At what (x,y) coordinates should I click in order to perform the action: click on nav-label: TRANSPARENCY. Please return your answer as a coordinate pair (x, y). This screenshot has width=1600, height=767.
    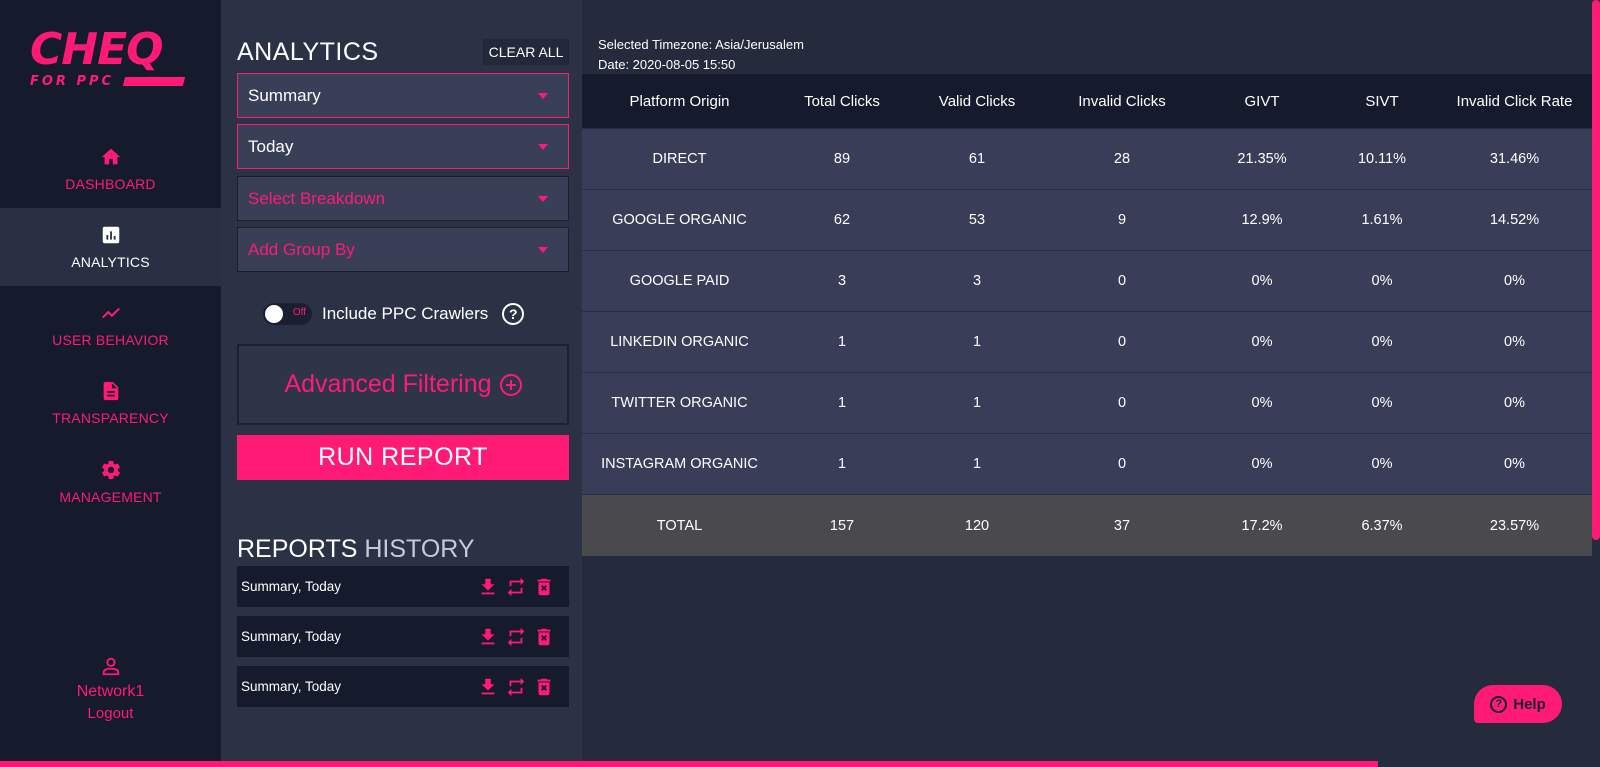
    Looking at the image, I should click on (110, 418).